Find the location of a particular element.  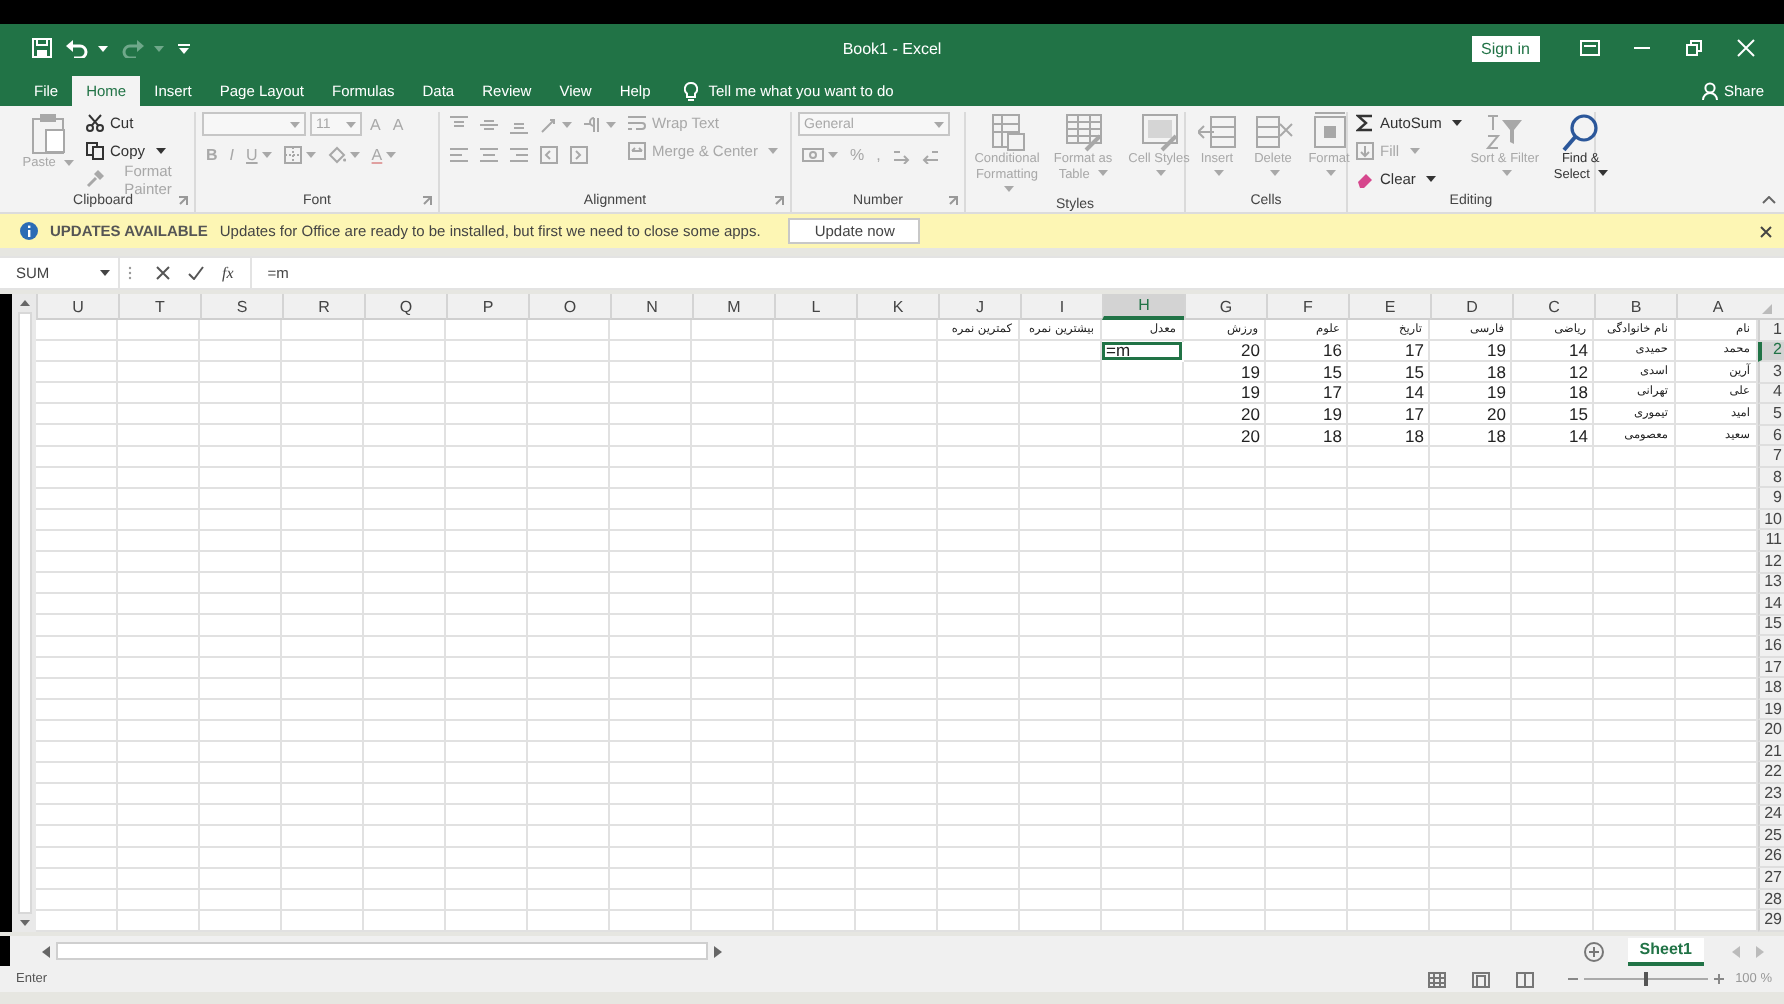

currency-icon is located at coordinates (813, 154).